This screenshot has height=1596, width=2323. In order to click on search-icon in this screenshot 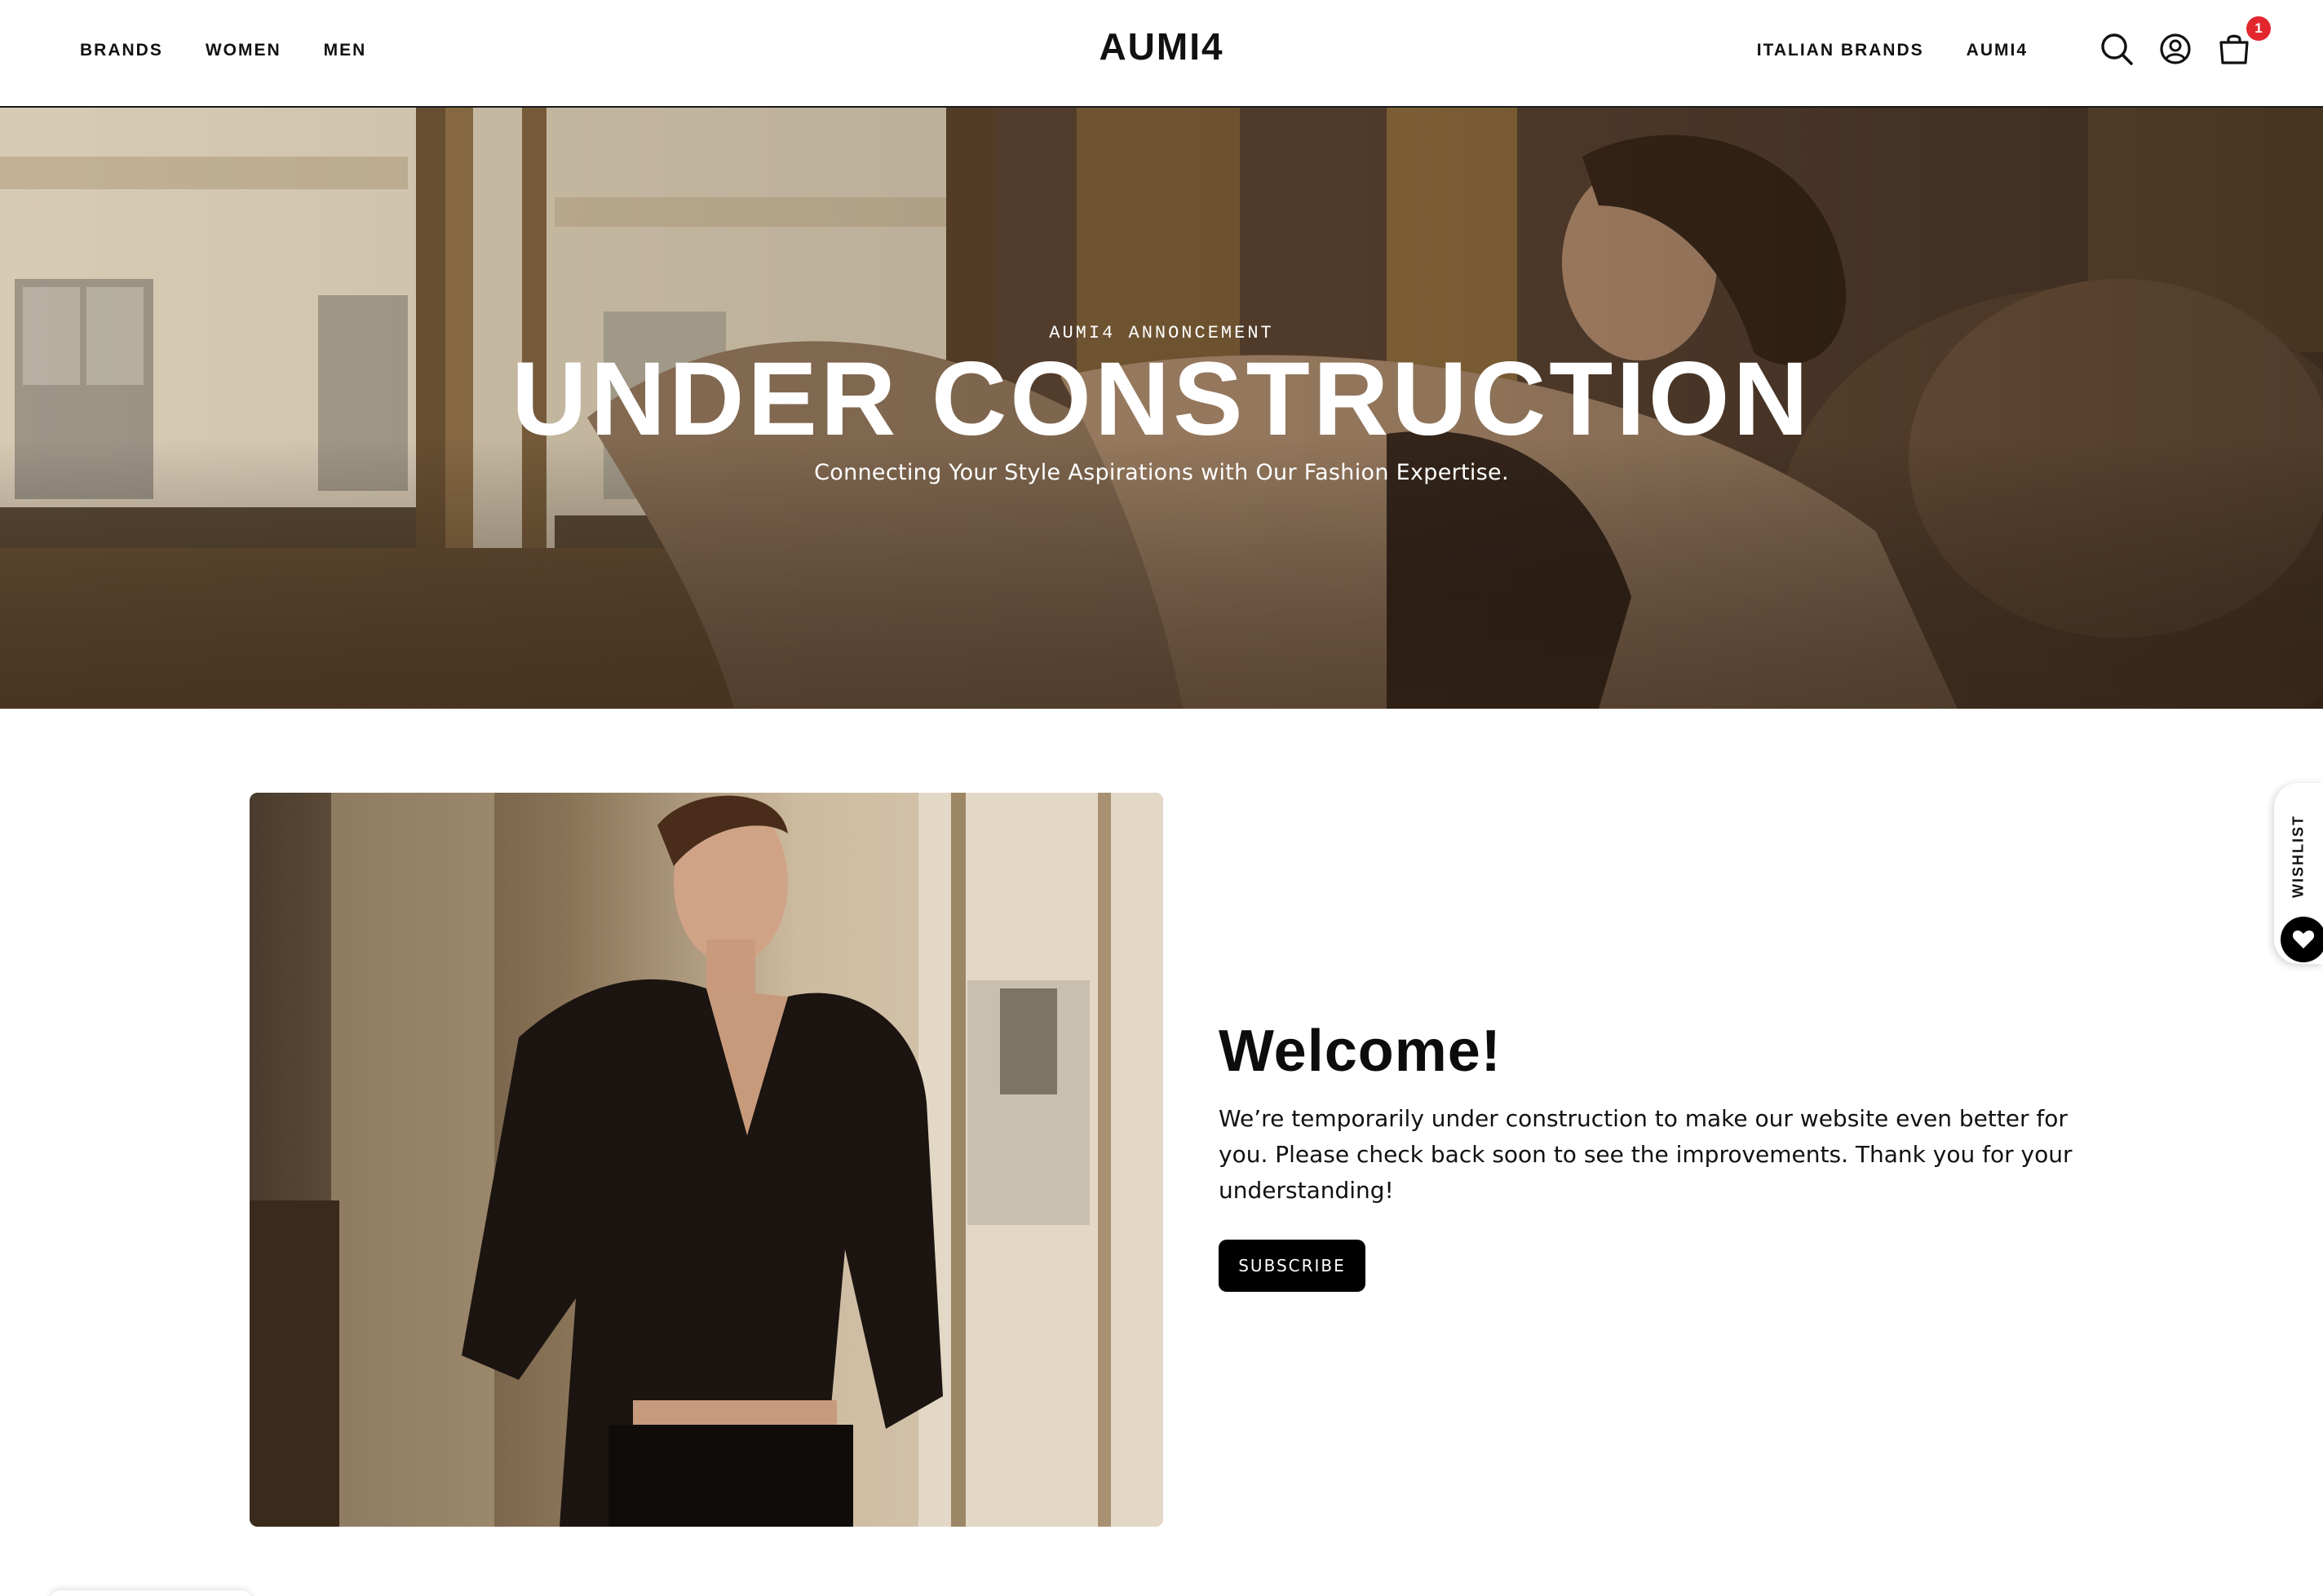, I will do `click(2117, 49)`.